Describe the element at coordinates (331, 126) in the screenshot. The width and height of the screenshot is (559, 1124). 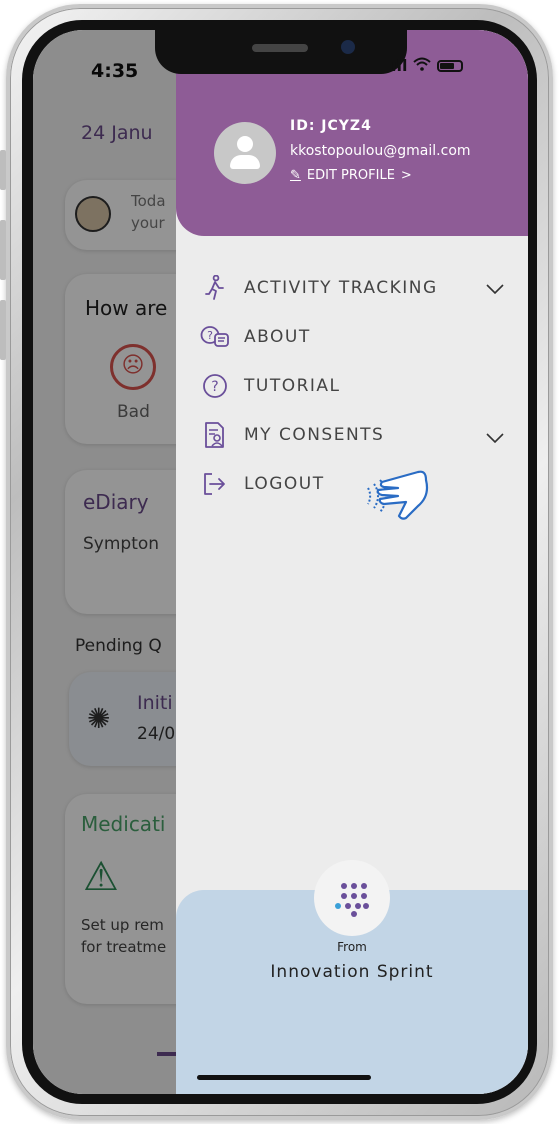
I see `user-id: ID: JCYZ4` at that location.